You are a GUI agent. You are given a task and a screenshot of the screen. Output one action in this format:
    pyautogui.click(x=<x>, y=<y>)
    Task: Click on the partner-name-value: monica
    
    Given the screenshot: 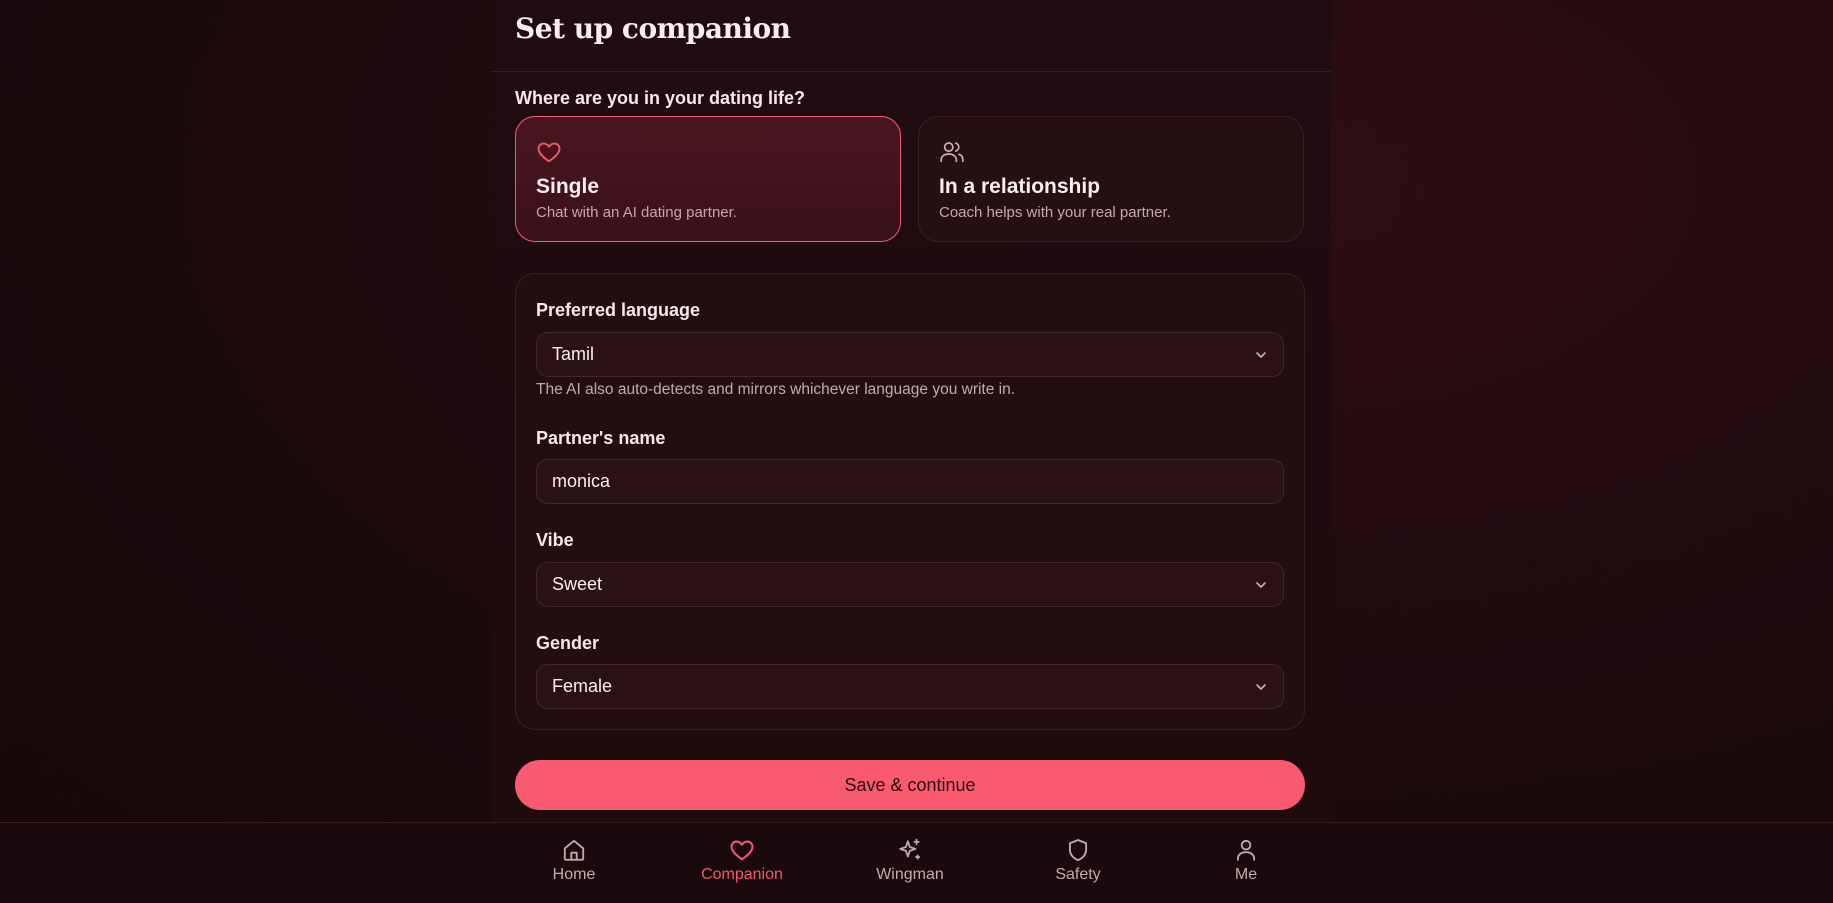 What is the action you would take?
    pyautogui.click(x=581, y=481)
    